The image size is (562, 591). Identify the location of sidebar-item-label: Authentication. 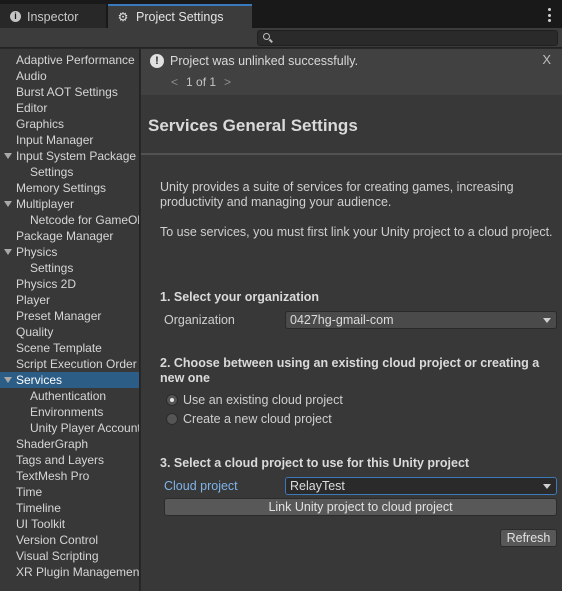
(68, 396).